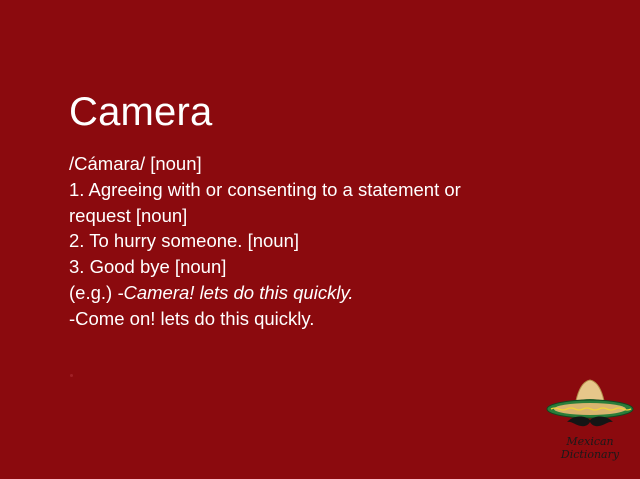 This screenshot has width=640, height=479. I want to click on definition-2-line: 2. To hurry someone. [noun], so click(184, 241).